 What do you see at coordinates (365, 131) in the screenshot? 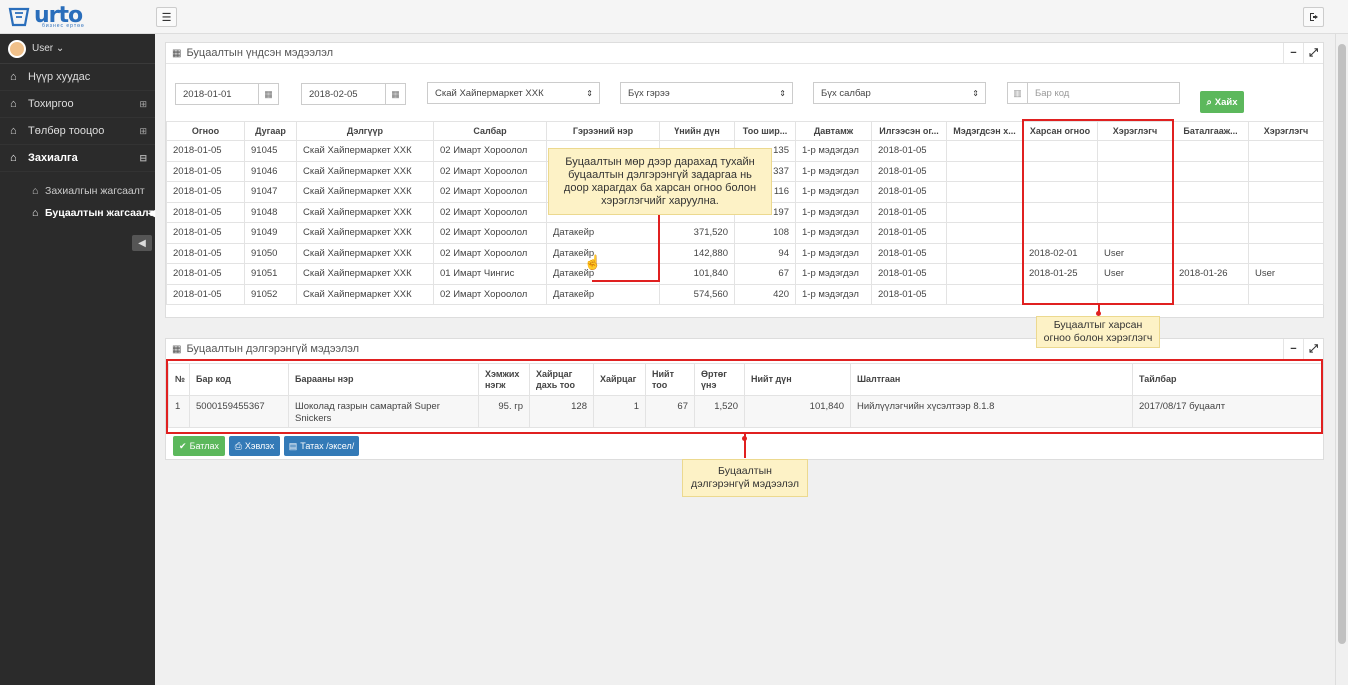
I see `column-header: Дэлгүүр` at bounding box center [365, 131].